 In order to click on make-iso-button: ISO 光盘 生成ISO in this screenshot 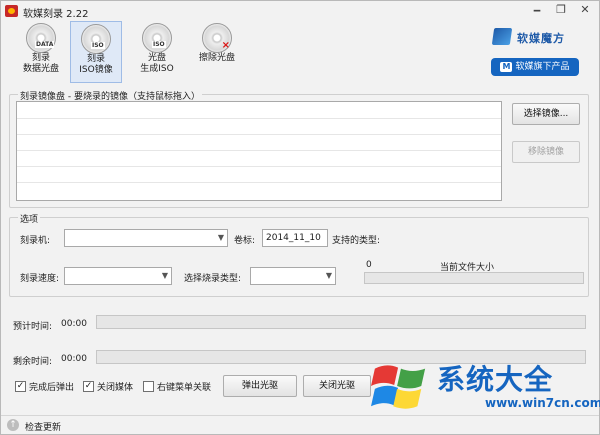, I will do `click(157, 52)`.